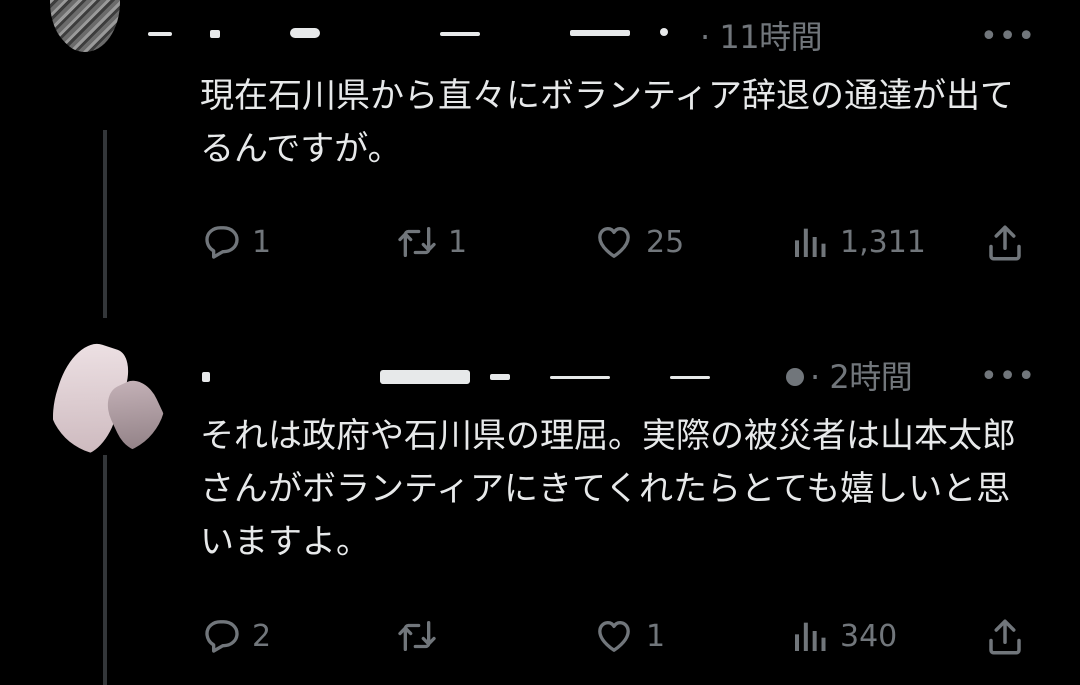  I want to click on retweet-button: 1, so click(431, 242).